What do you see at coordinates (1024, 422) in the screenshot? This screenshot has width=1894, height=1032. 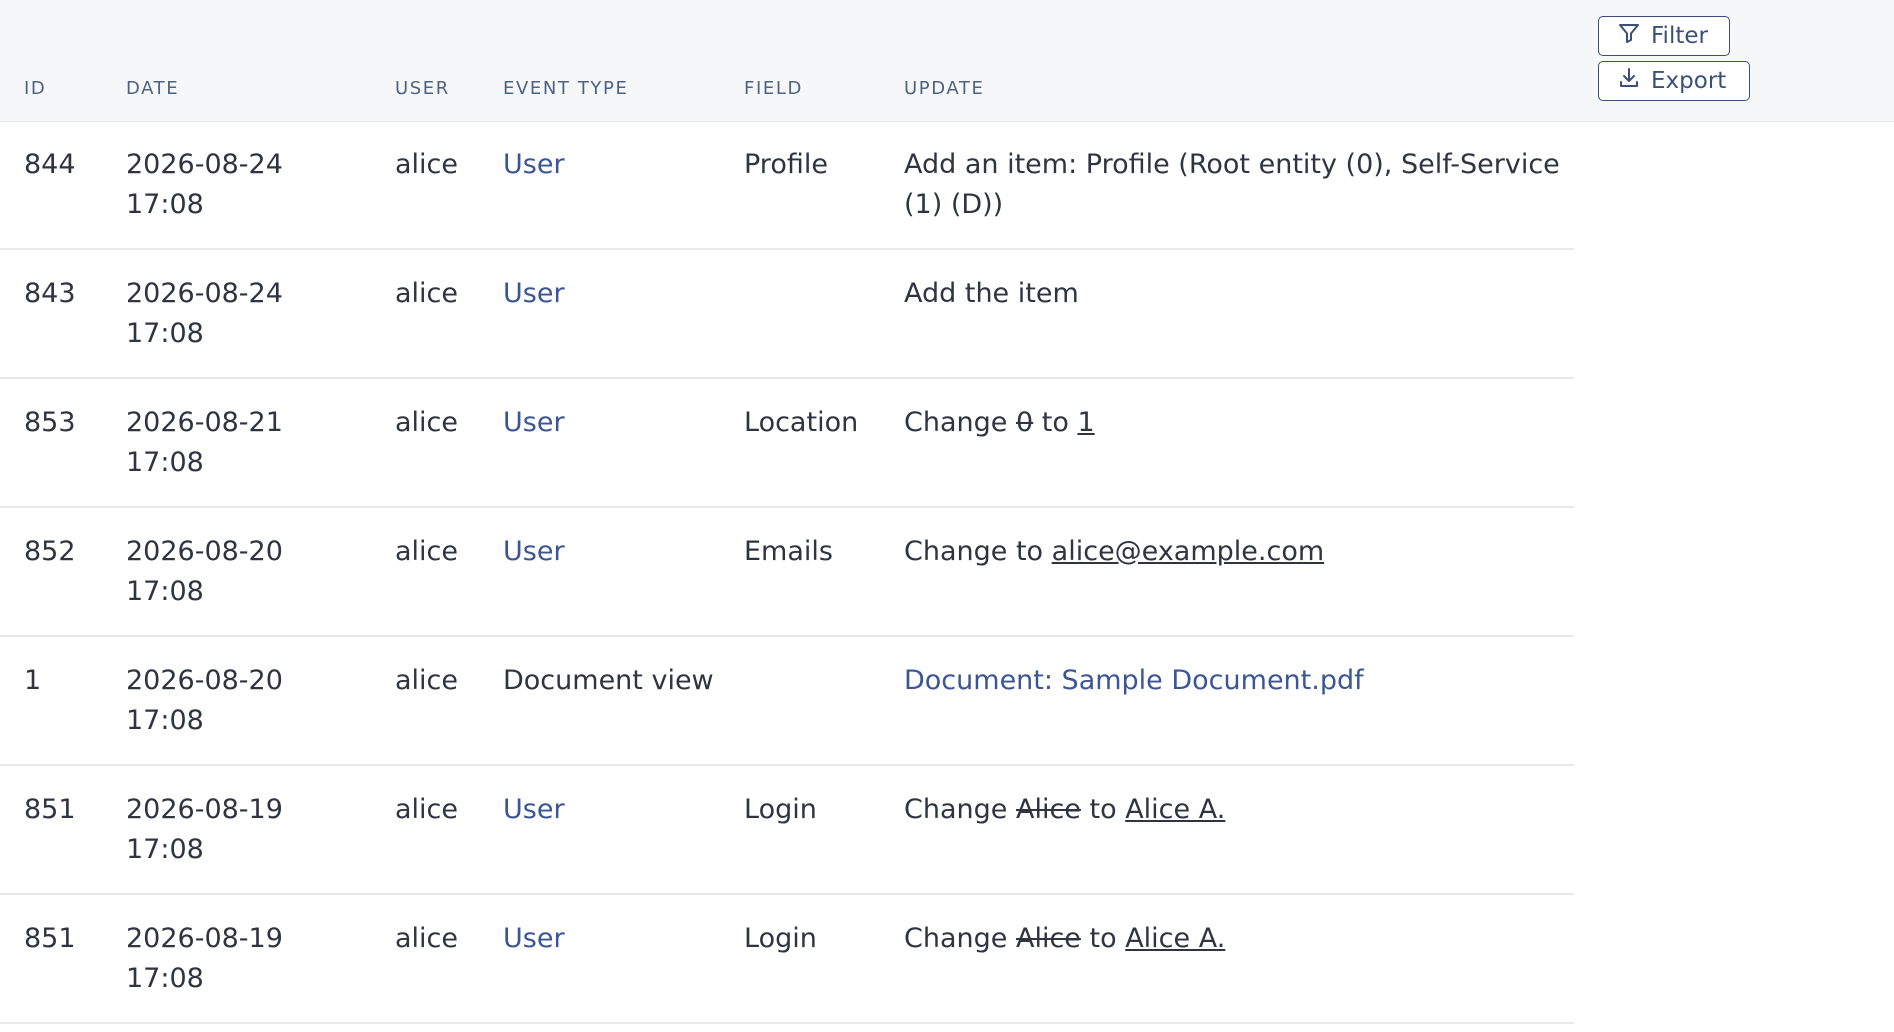 I see `update-old-value: 0` at bounding box center [1024, 422].